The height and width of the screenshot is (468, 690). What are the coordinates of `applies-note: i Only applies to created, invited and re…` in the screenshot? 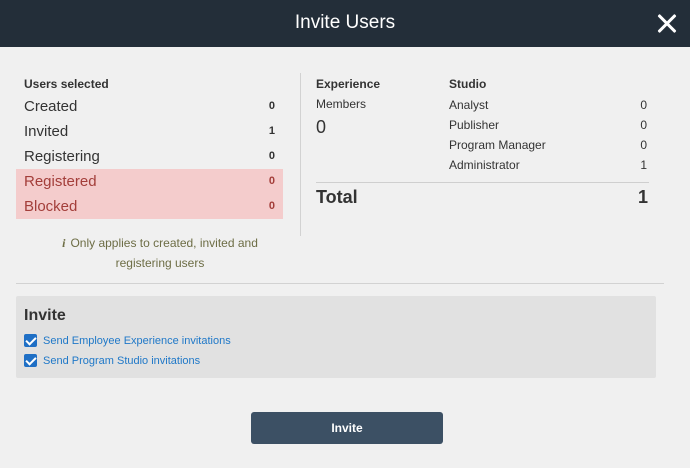 It's located at (160, 253).